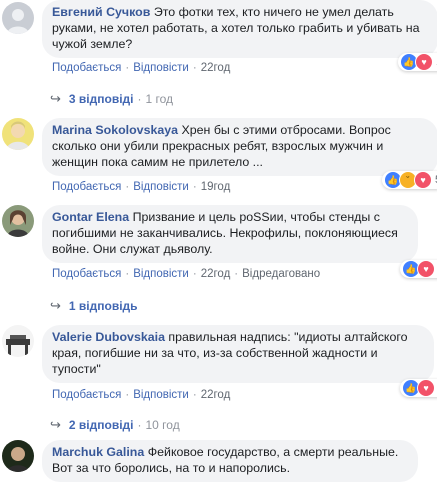  I want to click on replies-time: 10 год, so click(162, 425).